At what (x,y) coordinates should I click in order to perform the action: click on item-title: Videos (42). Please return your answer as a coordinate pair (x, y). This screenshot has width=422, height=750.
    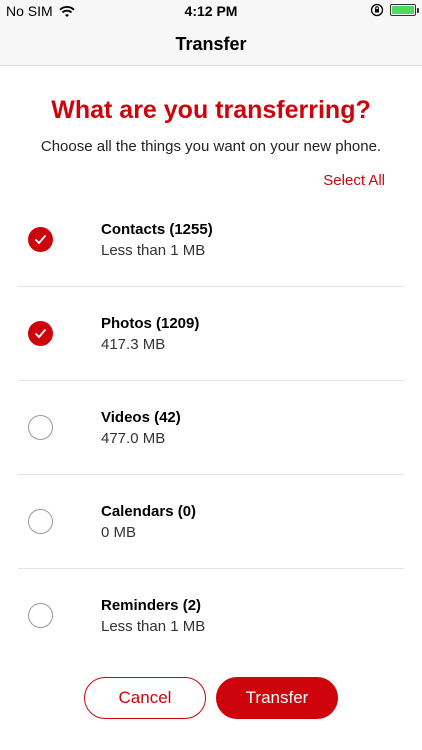
    Looking at the image, I should click on (141, 417).